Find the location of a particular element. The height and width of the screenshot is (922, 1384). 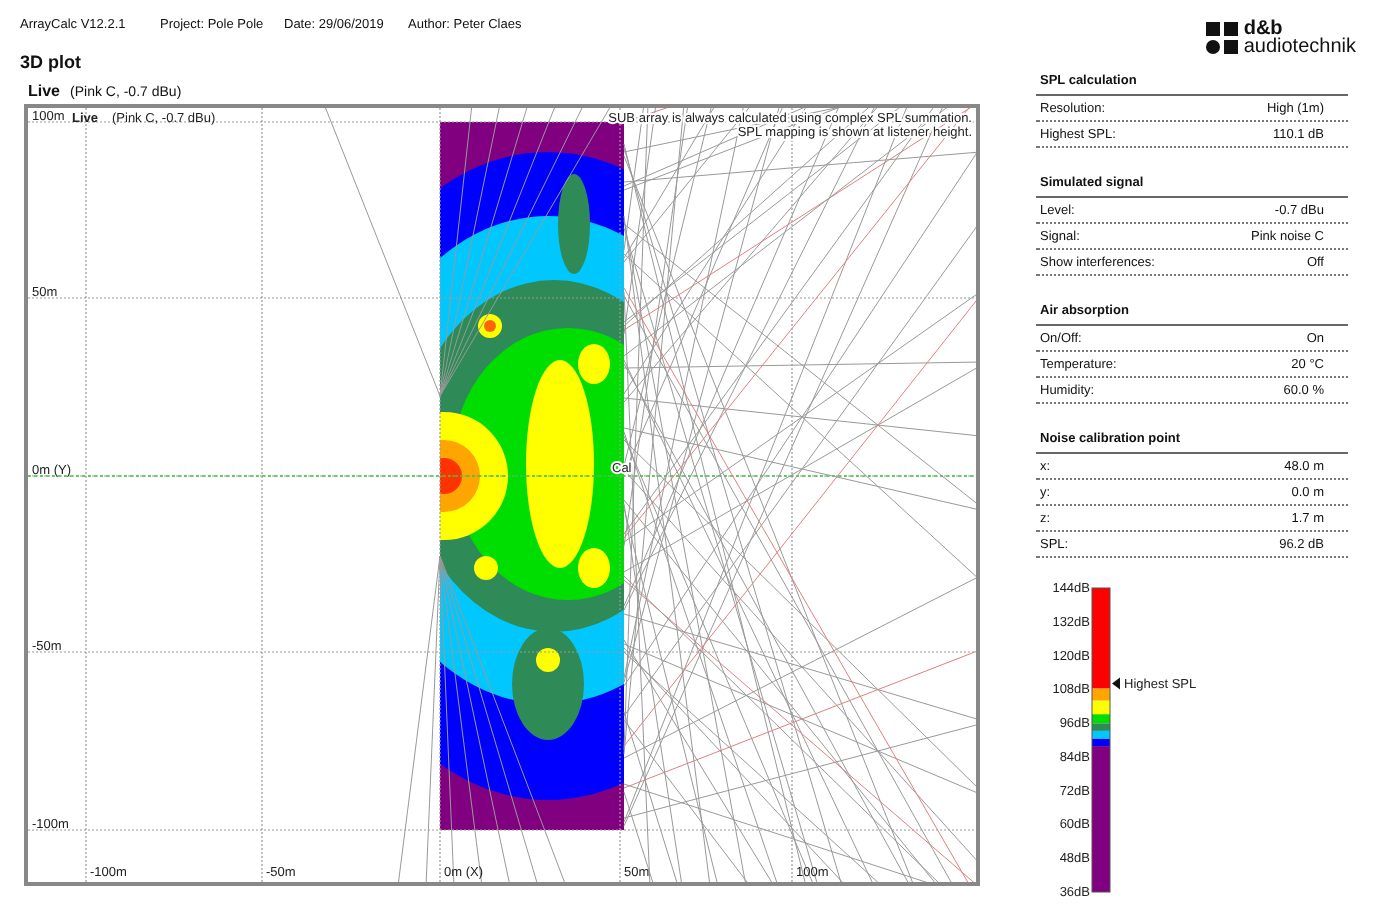

plot-title: Live is located at coordinates (44, 91).